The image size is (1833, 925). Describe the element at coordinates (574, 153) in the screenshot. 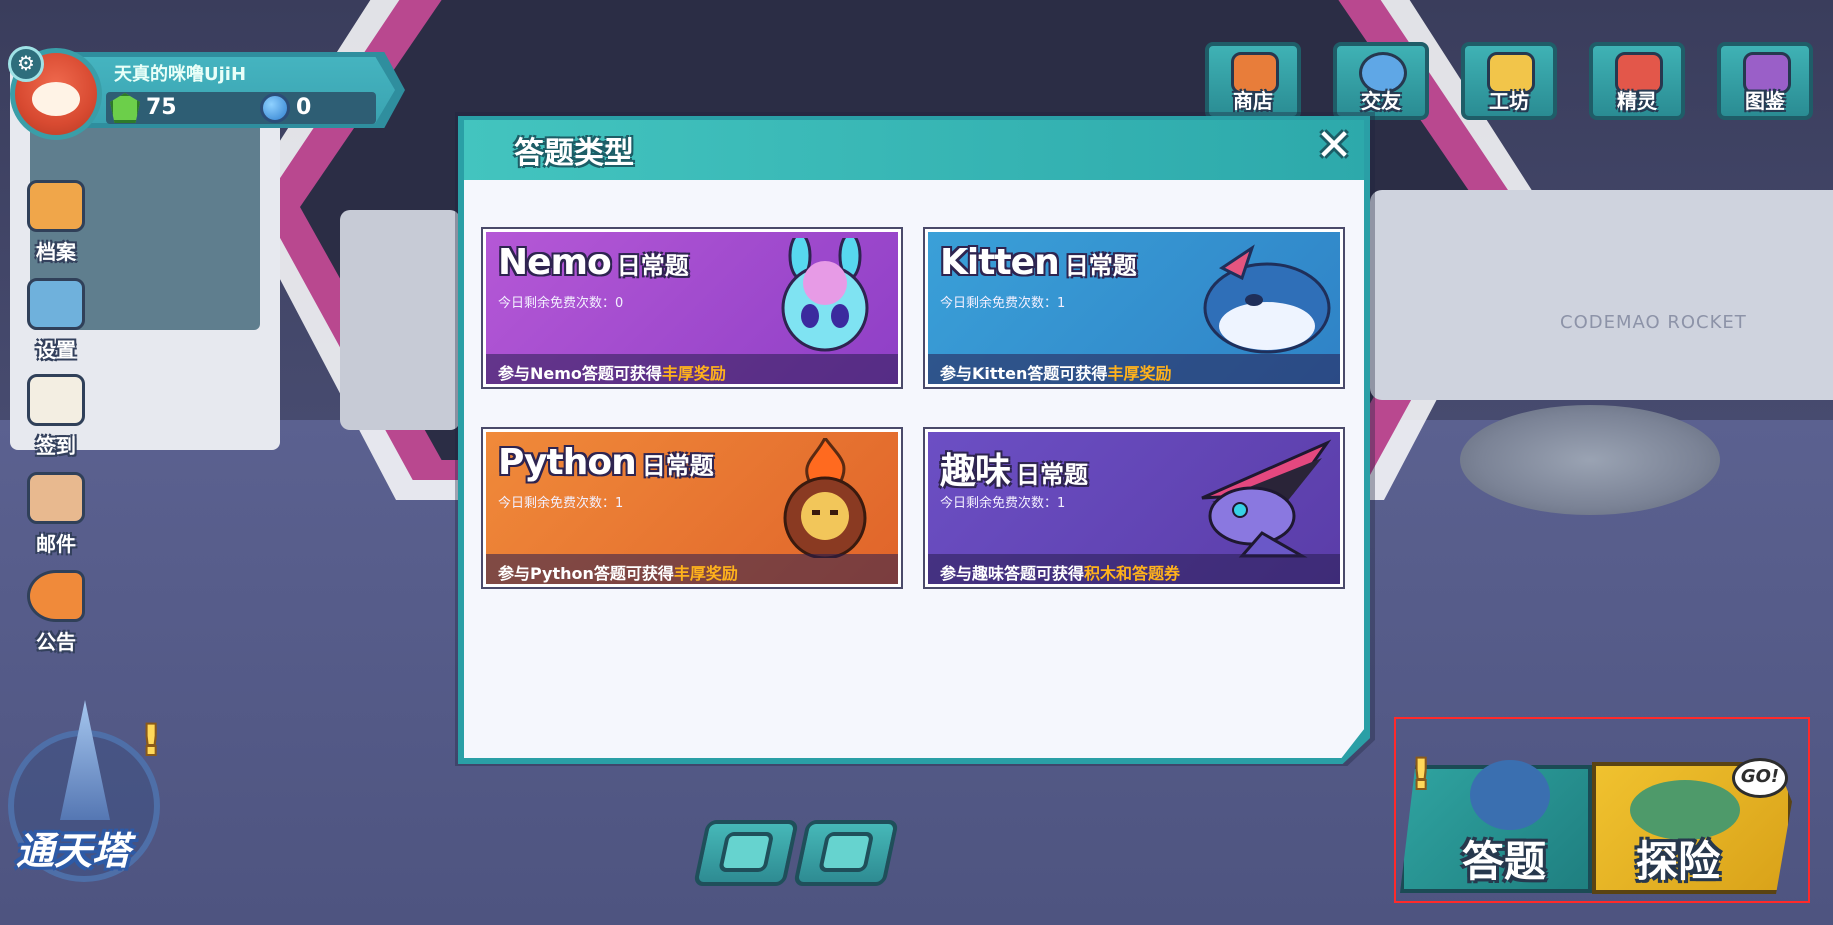

I see `modal-title: 答题类型` at that location.